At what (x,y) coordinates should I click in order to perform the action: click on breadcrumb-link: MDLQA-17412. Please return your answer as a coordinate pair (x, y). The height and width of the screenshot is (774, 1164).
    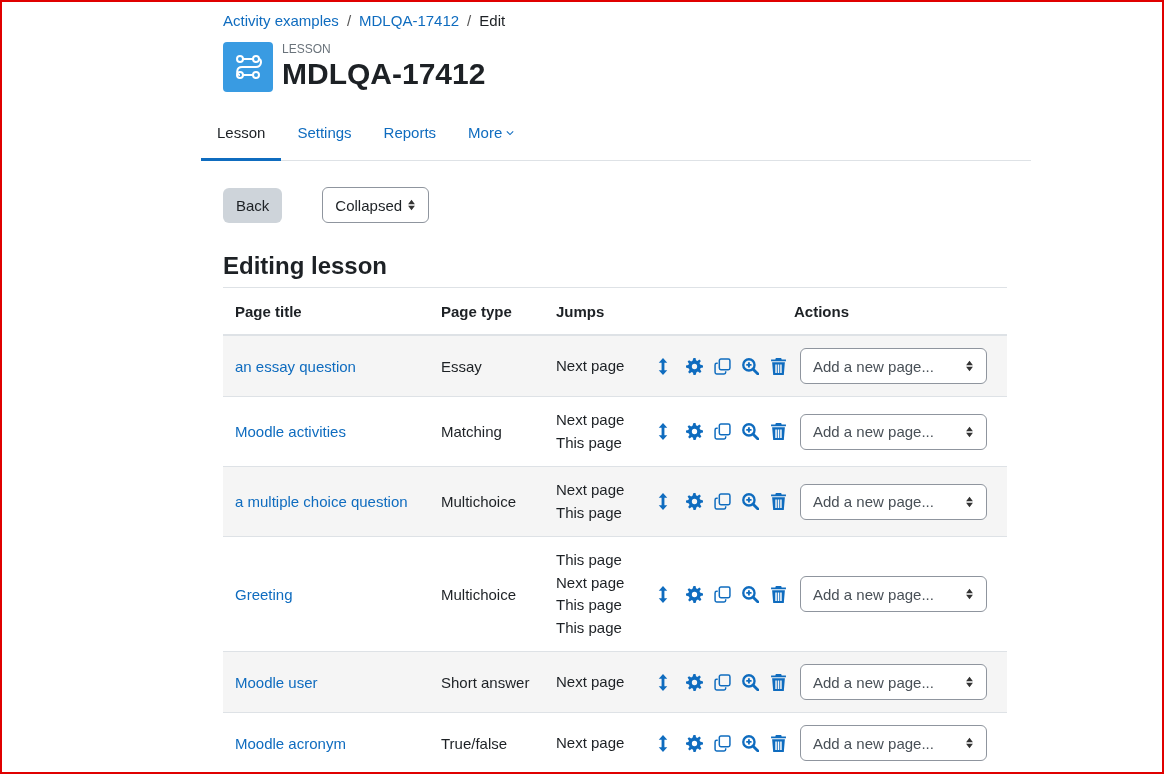
    Looking at the image, I should click on (409, 20).